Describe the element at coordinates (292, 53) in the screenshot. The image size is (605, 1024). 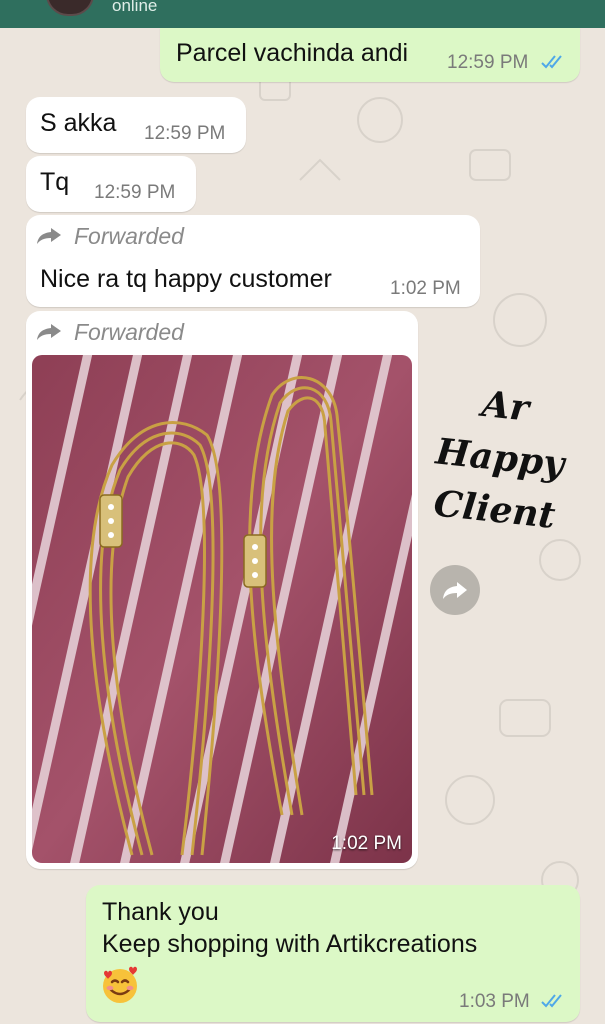
I see `message-text: Parcel vachinda andi` at that location.